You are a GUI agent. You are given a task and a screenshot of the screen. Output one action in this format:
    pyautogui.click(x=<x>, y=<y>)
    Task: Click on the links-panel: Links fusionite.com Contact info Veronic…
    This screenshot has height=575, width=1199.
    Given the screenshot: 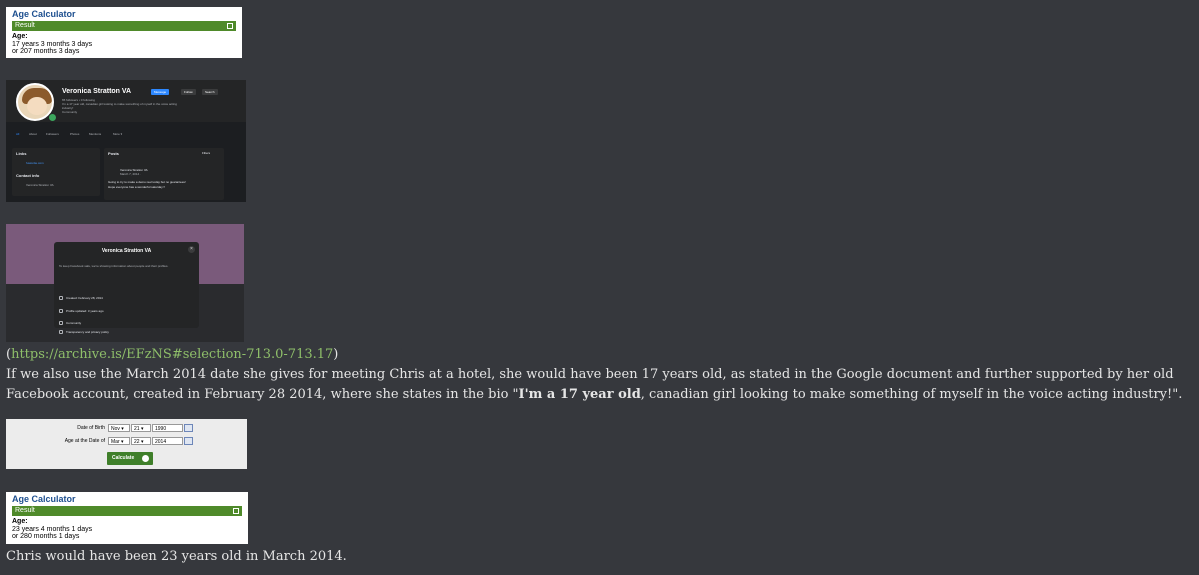 What is the action you would take?
    pyautogui.click(x=56, y=172)
    